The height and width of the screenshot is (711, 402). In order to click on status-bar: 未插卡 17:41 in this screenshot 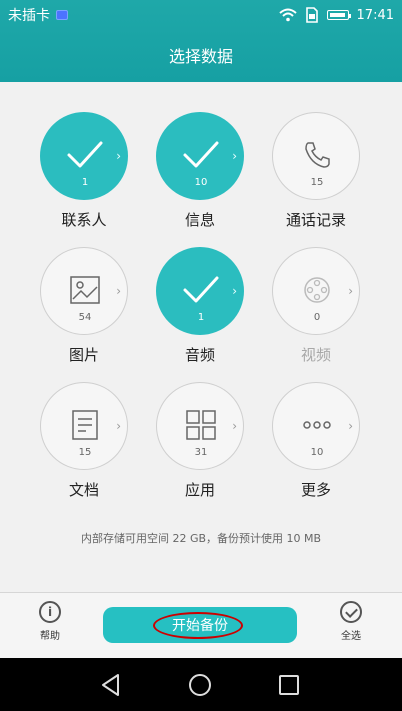, I will do `click(201, 15)`.